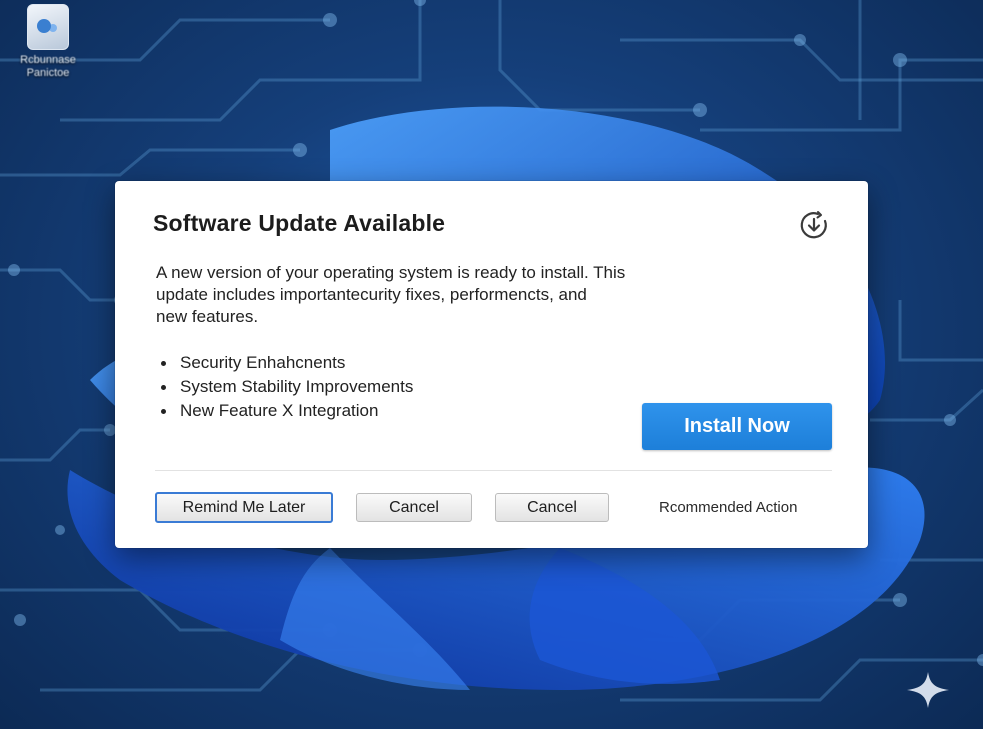  What do you see at coordinates (928, 690) in the screenshot?
I see `sparkle-icon` at bounding box center [928, 690].